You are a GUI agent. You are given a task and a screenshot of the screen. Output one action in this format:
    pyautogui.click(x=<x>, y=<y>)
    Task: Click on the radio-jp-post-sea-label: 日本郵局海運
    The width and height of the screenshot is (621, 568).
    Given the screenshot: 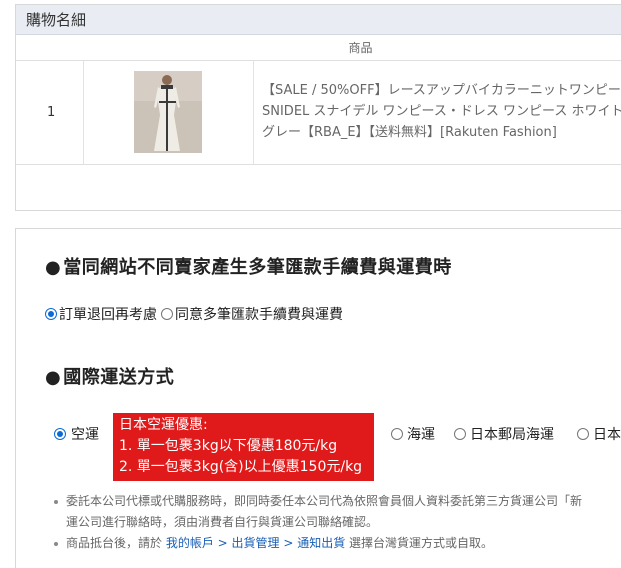 What is the action you would take?
    pyautogui.click(x=512, y=434)
    